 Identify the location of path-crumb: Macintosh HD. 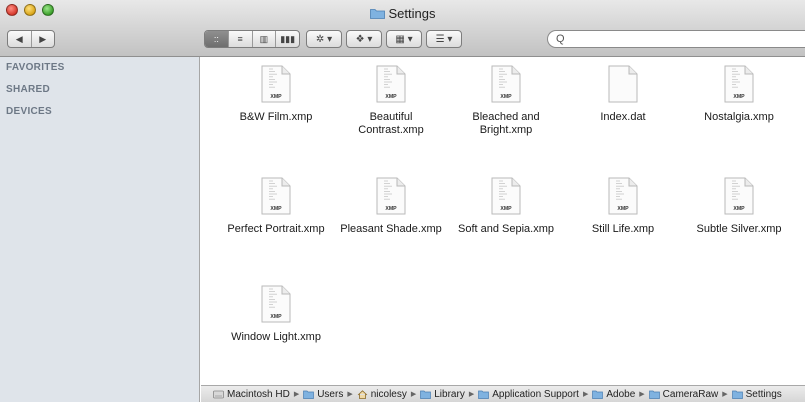
(251, 394).